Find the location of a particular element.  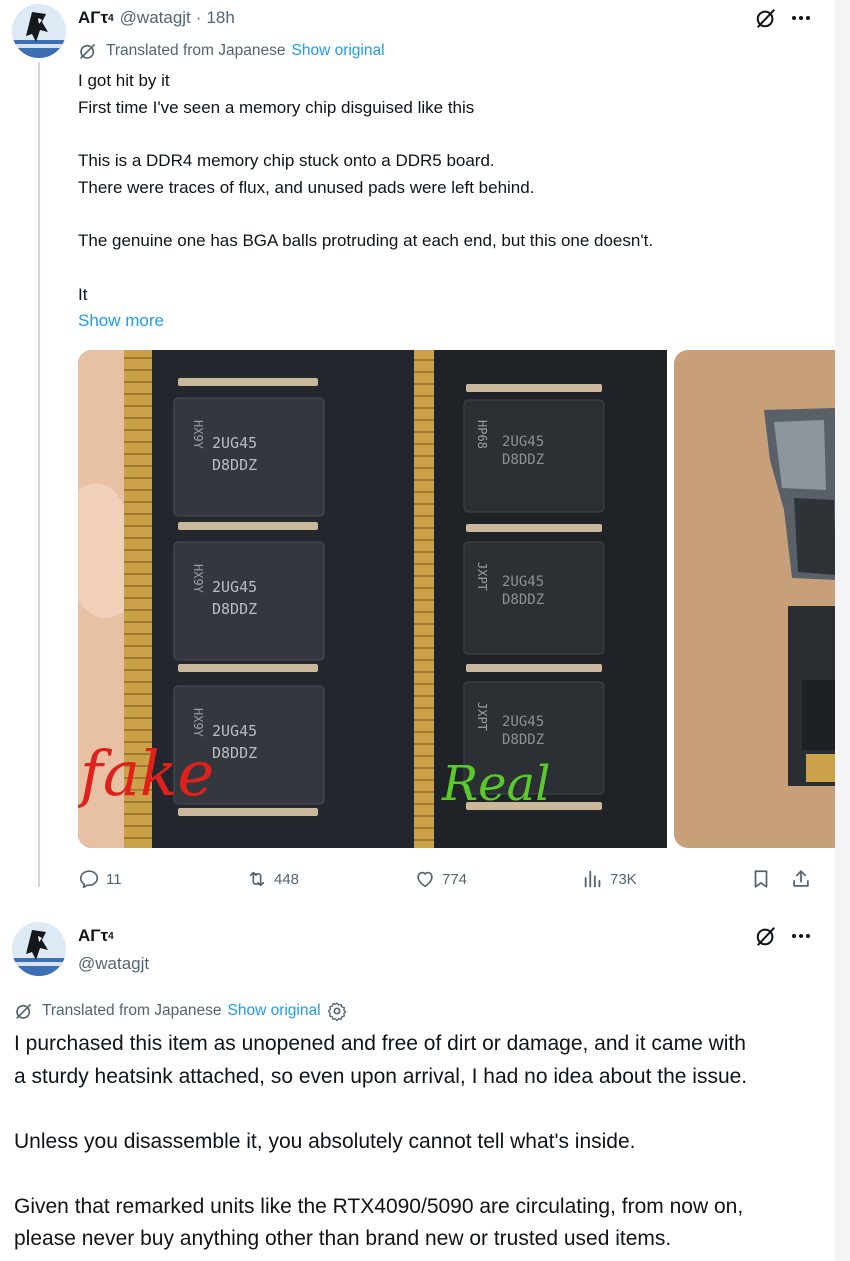

reply-handle-row: @watagjt is located at coordinates (113, 964).